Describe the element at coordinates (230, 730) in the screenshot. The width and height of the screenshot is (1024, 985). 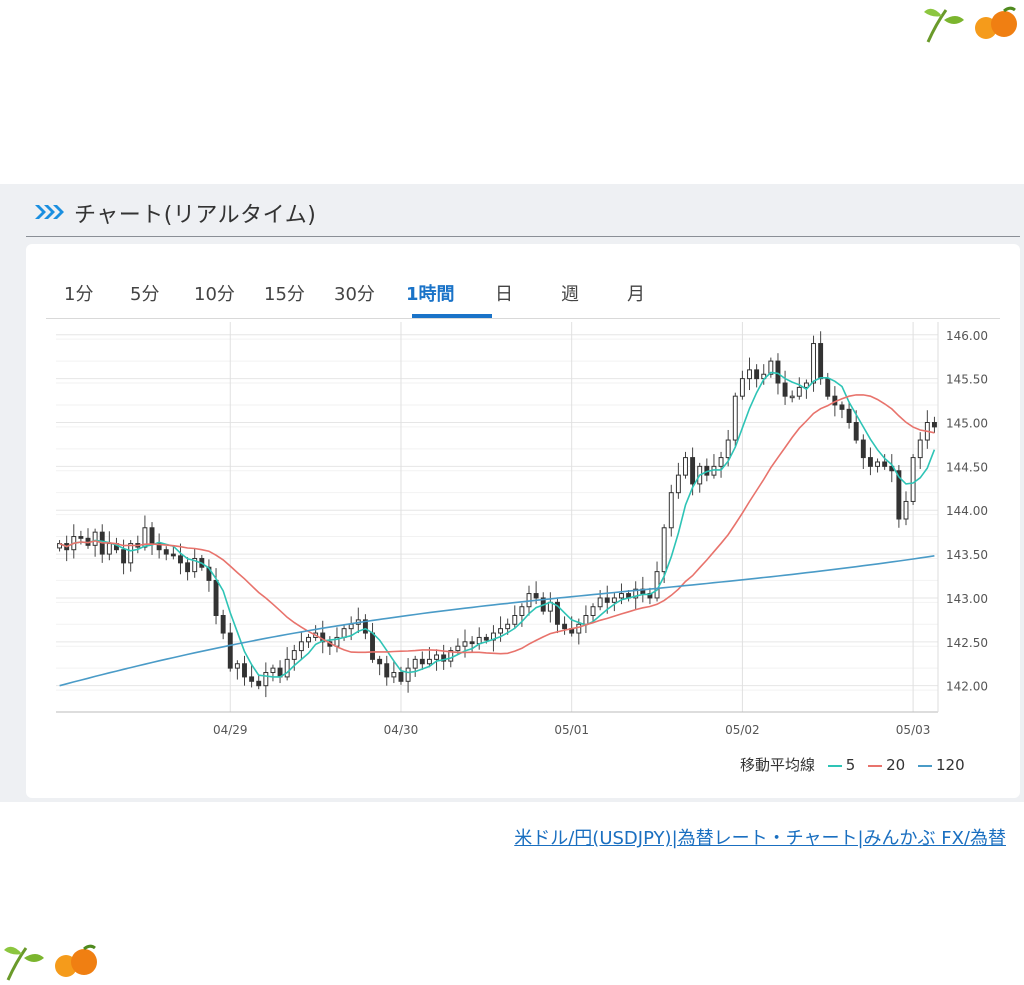
I see `x-tick-label: 04/29` at that location.